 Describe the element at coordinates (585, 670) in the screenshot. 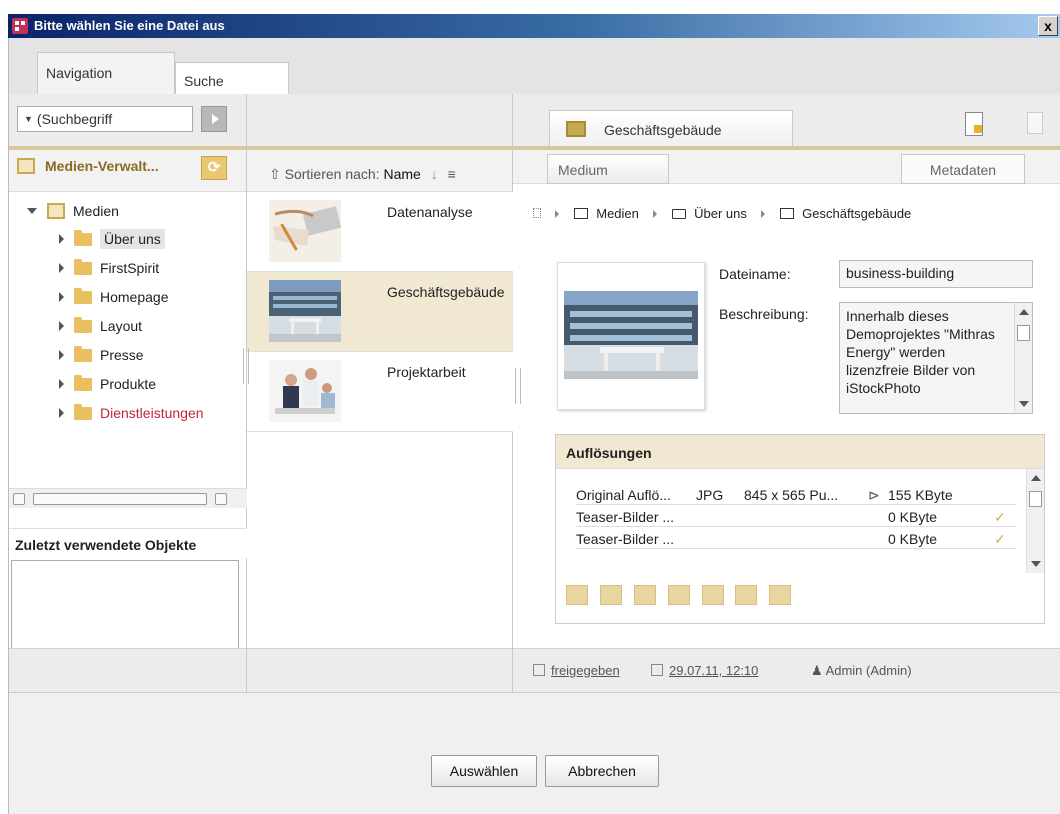

I see `release-status-text: freigegeben` at that location.